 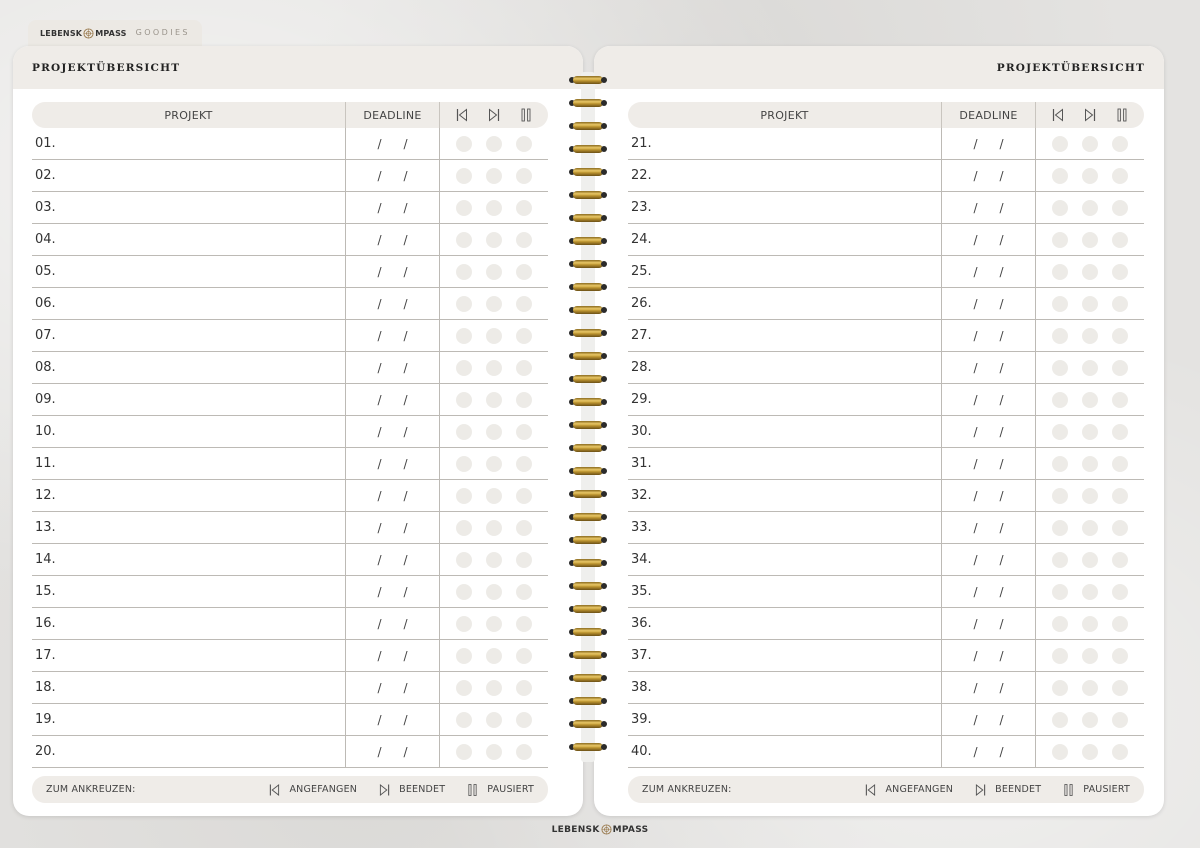 What do you see at coordinates (785, 431) in the screenshot?
I see `project-name-cell: 30.` at bounding box center [785, 431].